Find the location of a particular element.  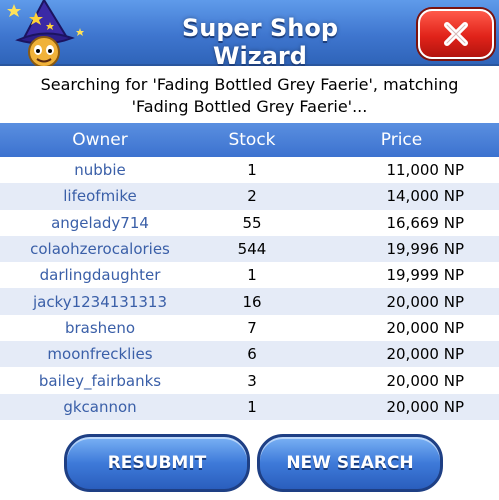

close-icon is located at coordinates (456, 34).